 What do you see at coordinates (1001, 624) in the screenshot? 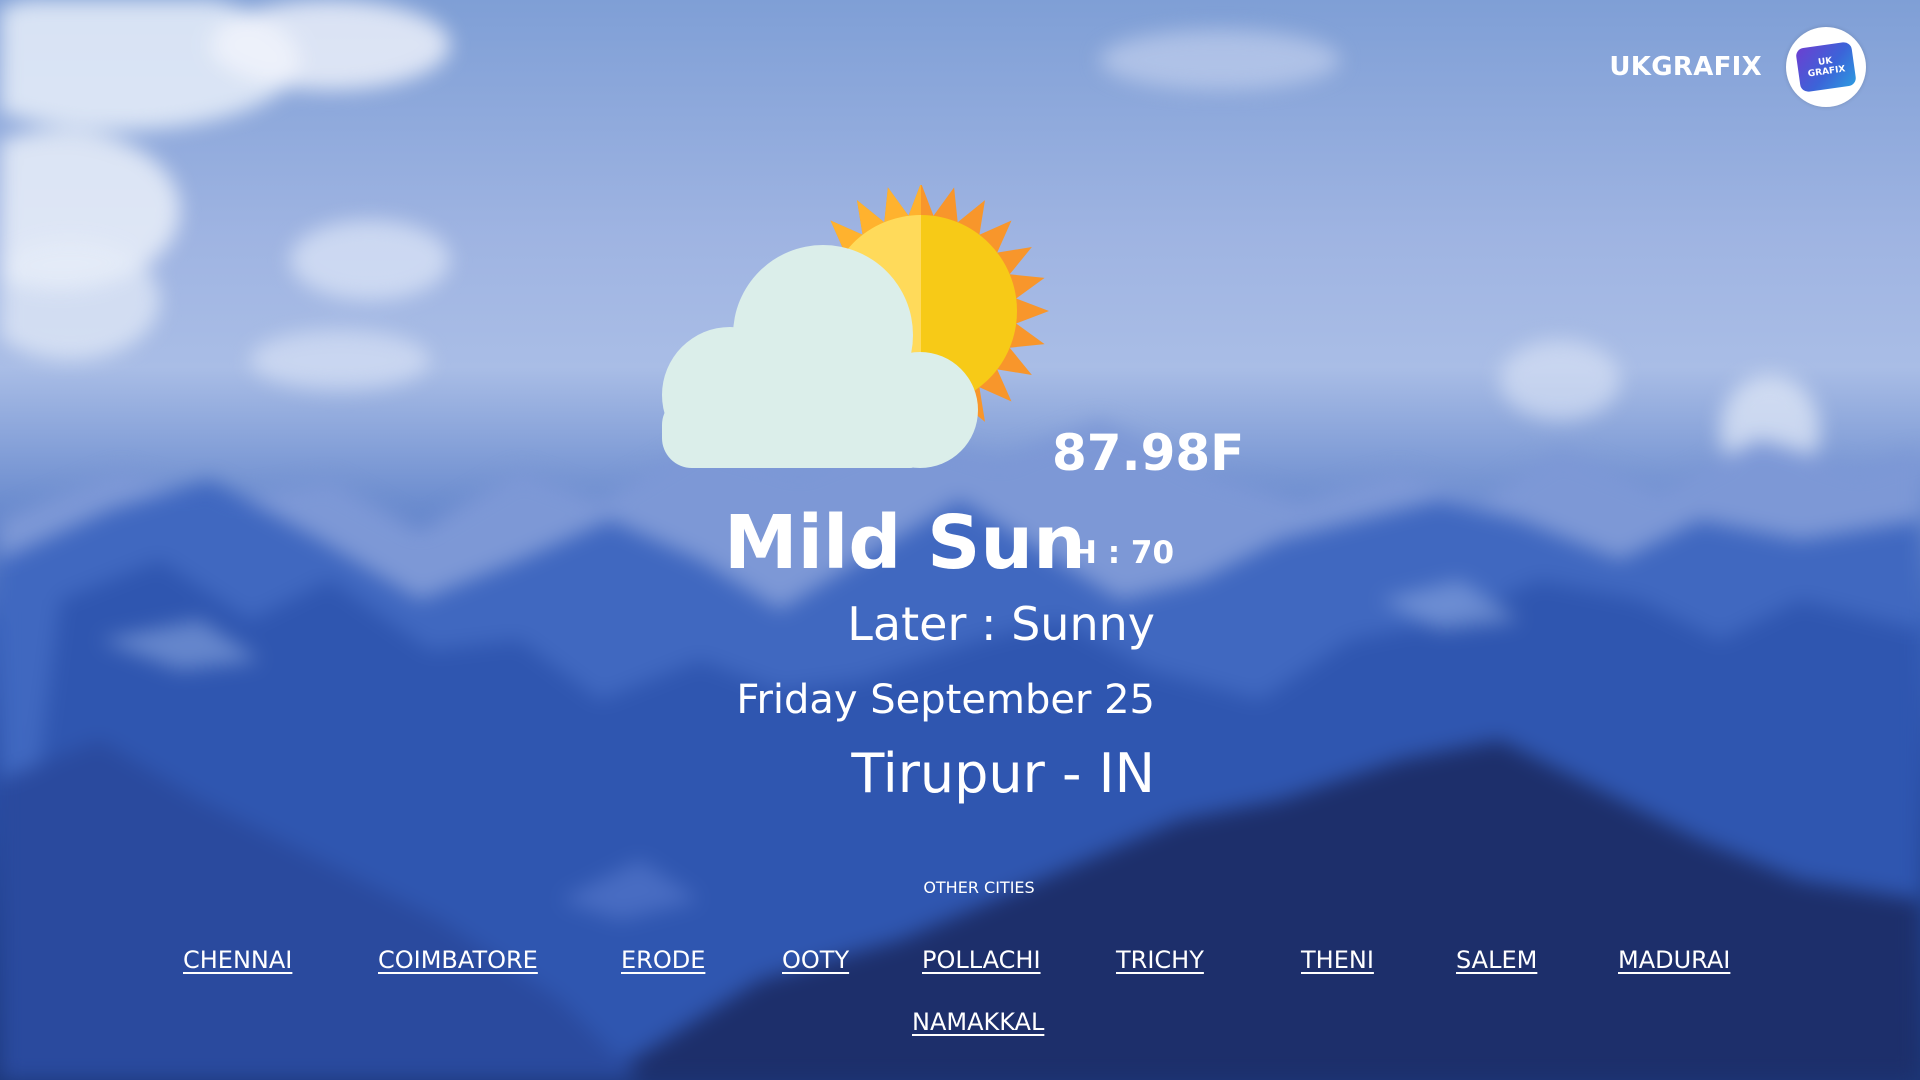
I see `later-forecast: Later : Sunny` at bounding box center [1001, 624].